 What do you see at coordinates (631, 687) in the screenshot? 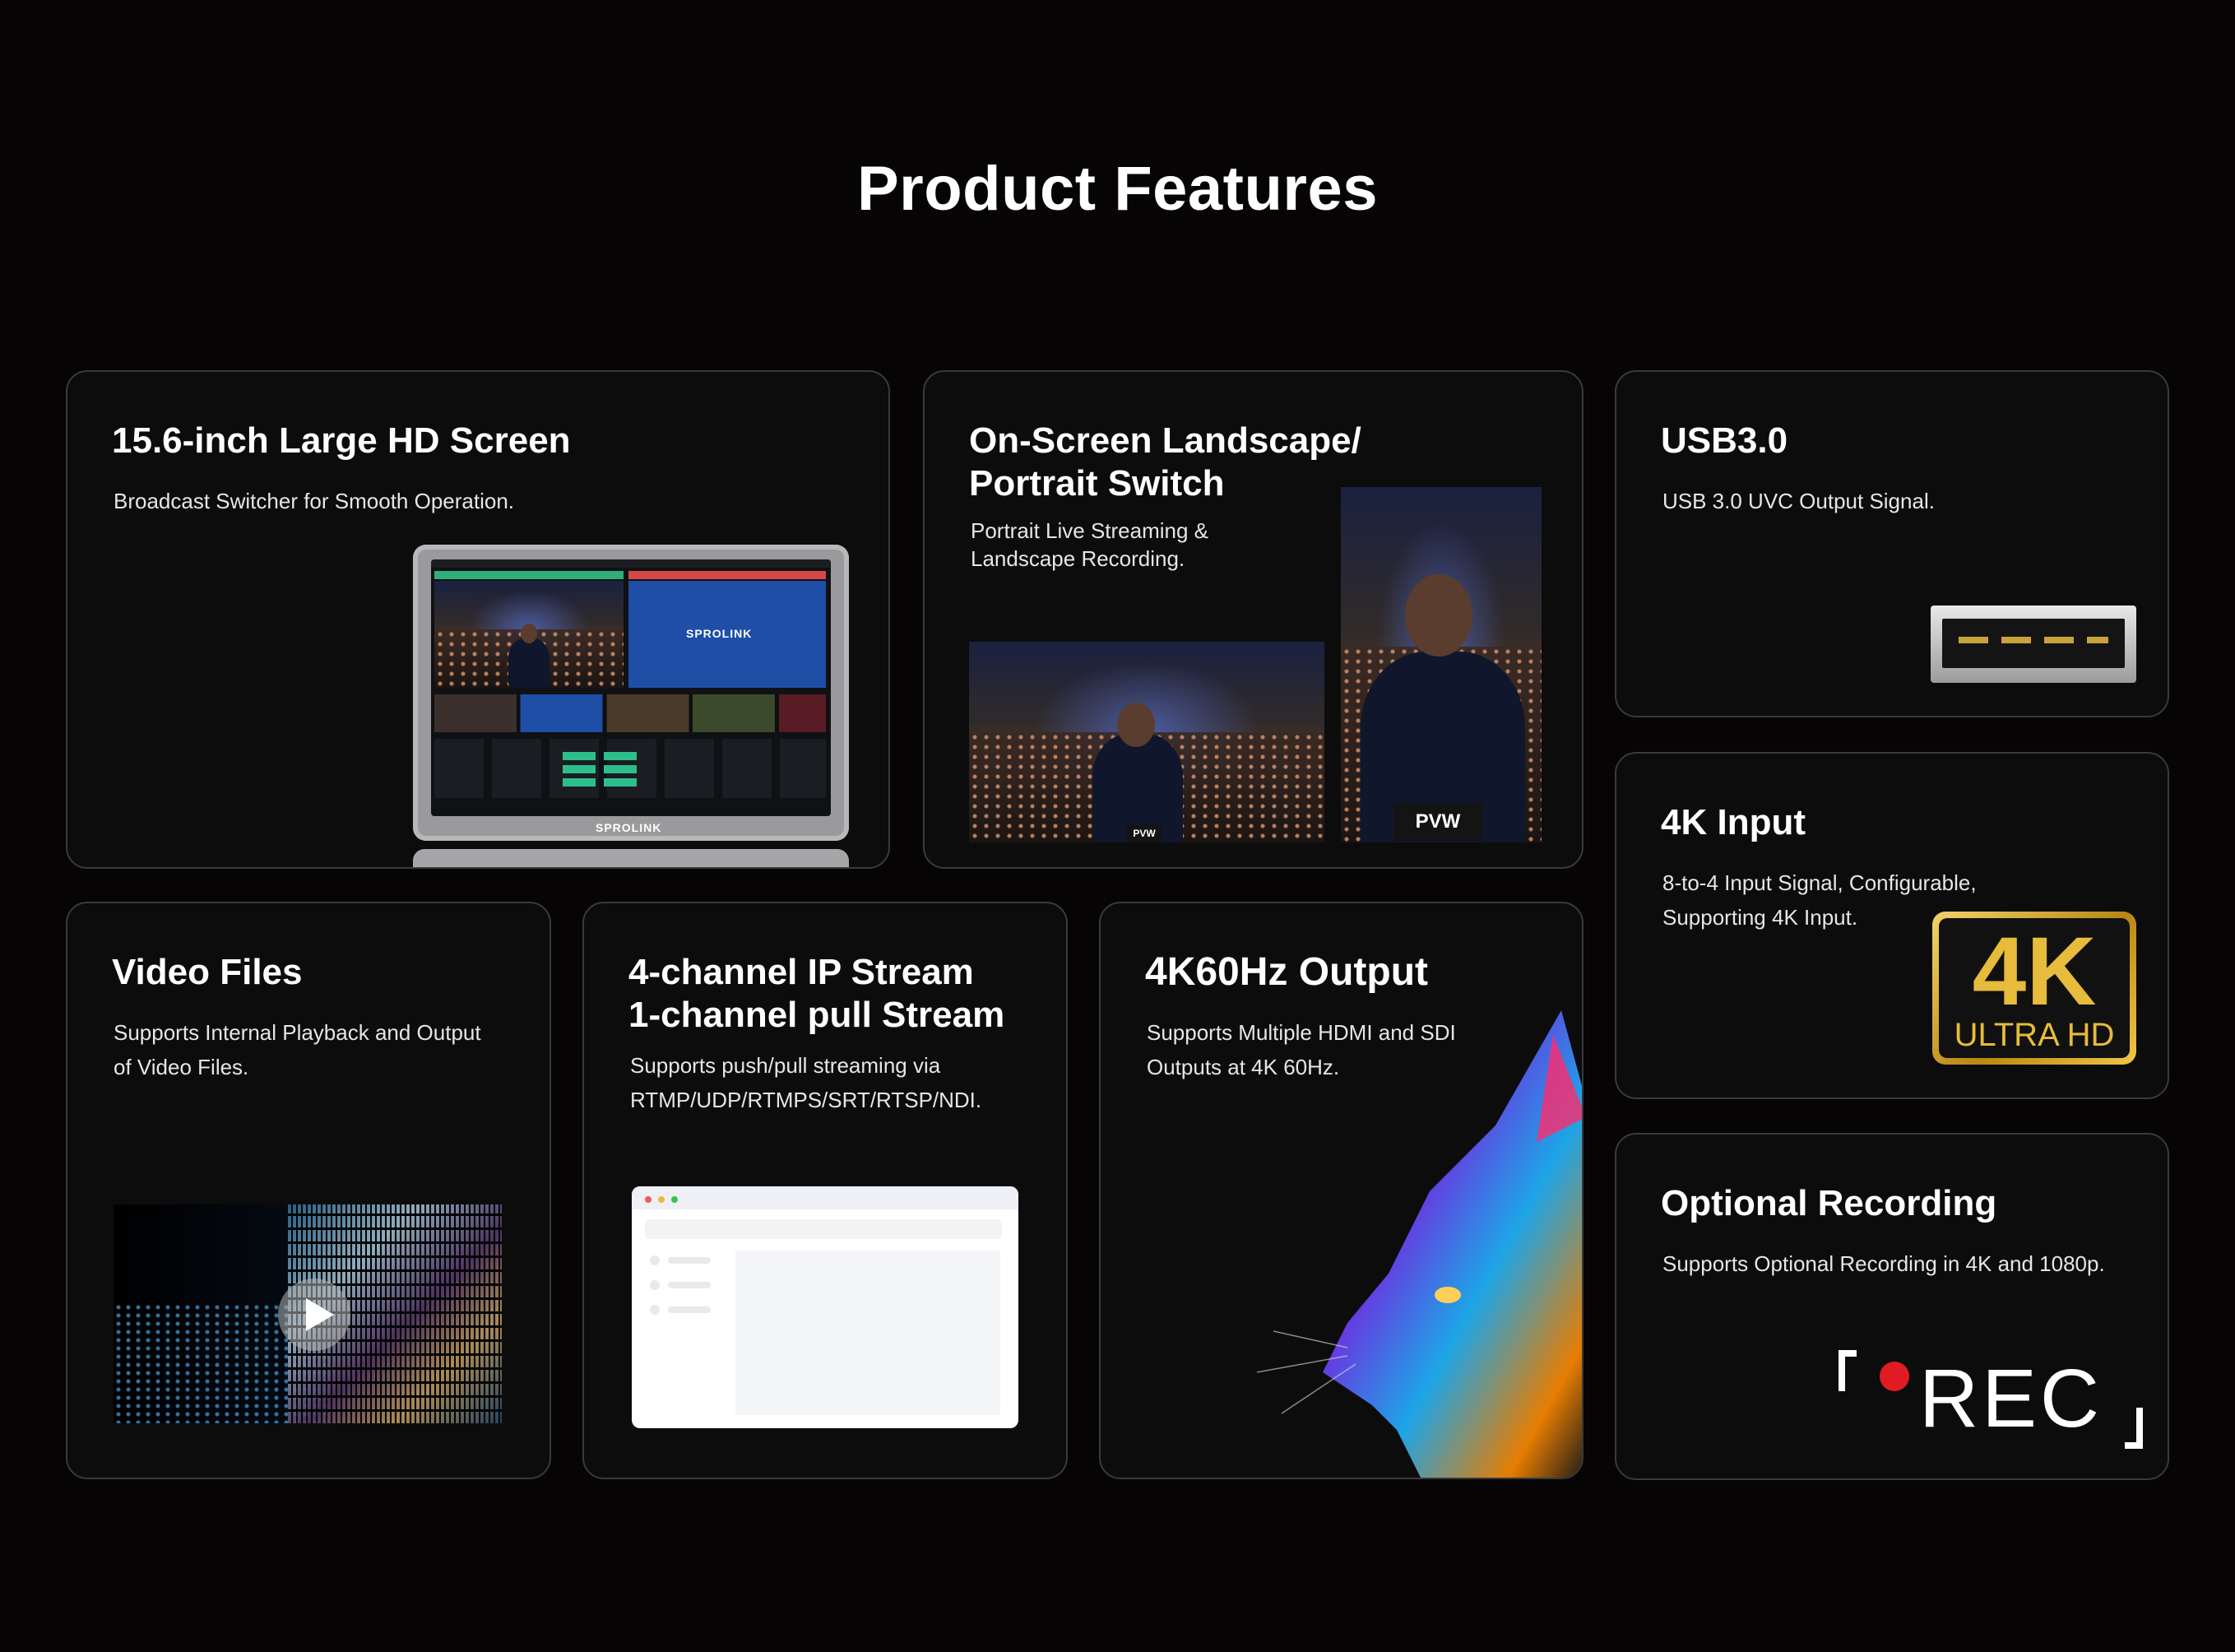
I see `device-screen: SPROLINK` at bounding box center [631, 687].